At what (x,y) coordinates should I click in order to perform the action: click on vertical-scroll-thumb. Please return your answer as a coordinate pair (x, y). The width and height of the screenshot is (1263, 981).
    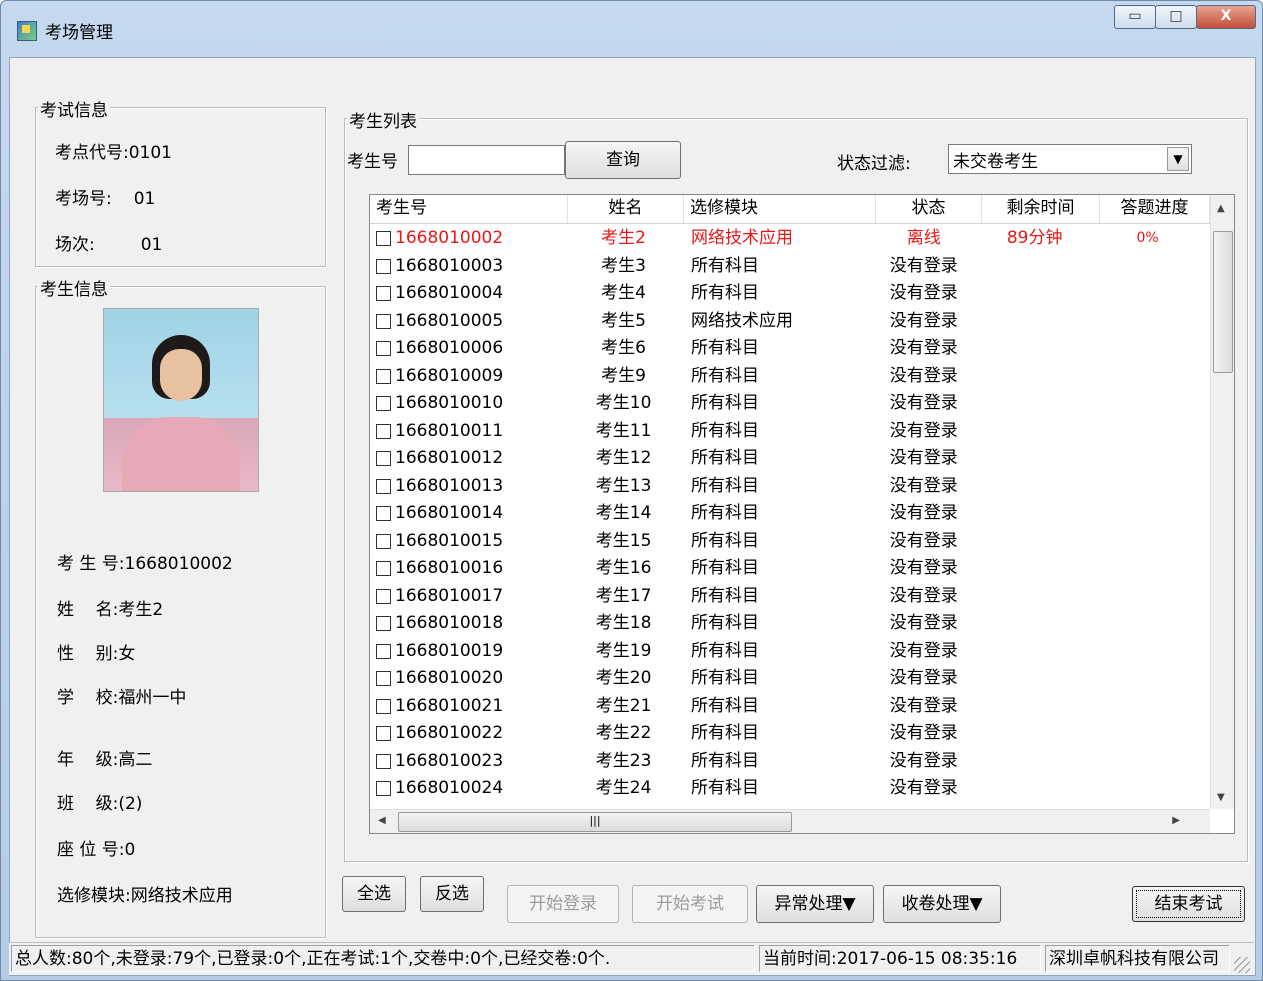
    Looking at the image, I should click on (1223, 302).